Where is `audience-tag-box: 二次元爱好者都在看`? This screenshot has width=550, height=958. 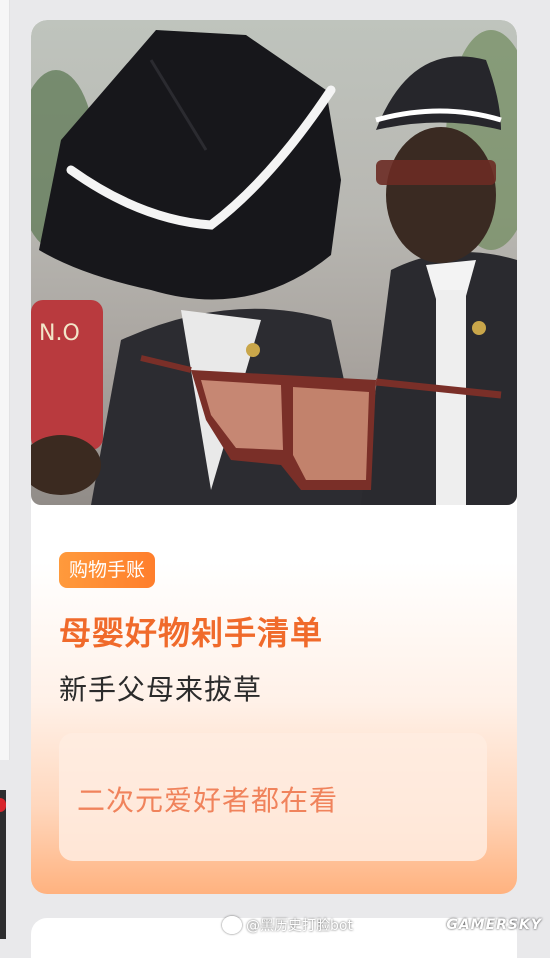 audience-tag-box: 二次元爱好者都在看 is located at coordinates (273, 797).